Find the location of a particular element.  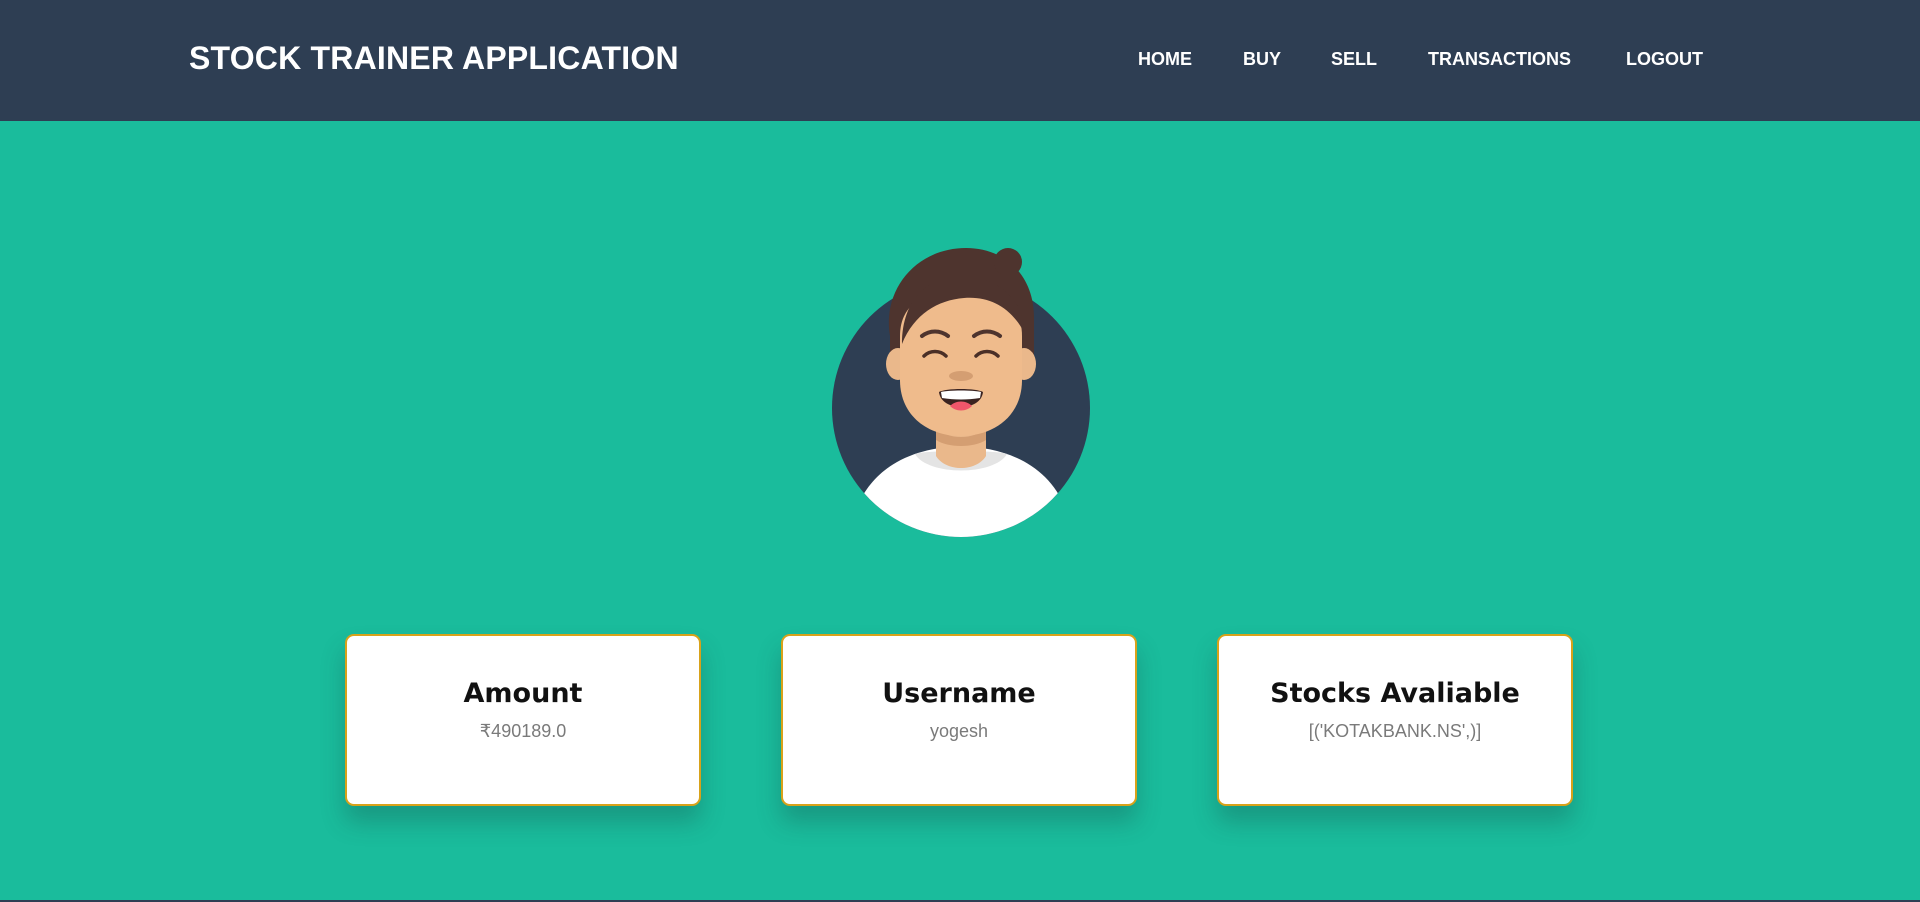

stocks-card: Stocks Avaliable [('KOTAKBANK.NS',)] is located at coordinates (1395, 720).